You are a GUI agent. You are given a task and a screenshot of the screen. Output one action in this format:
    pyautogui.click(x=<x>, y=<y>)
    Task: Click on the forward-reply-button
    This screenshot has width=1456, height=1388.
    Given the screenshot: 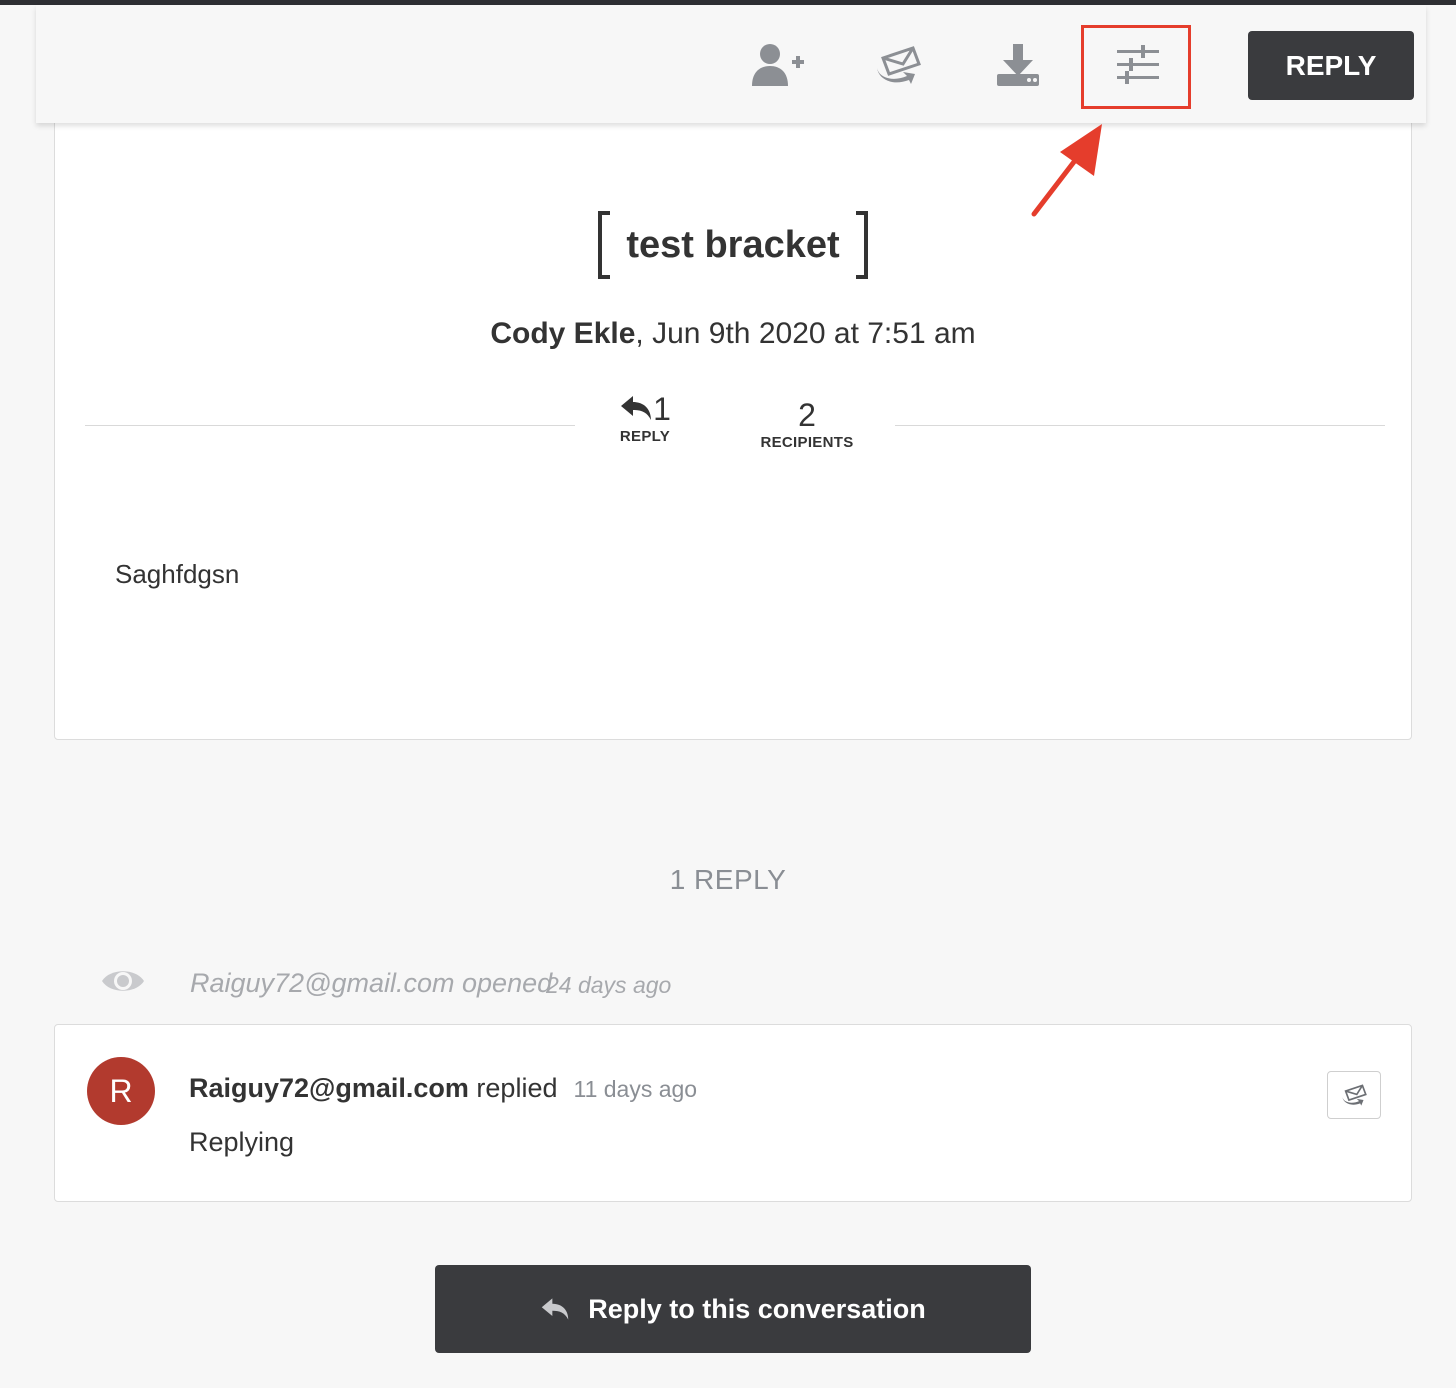 What is the action you would take?
    pyautogui.click(x=1354, y=1095)
    